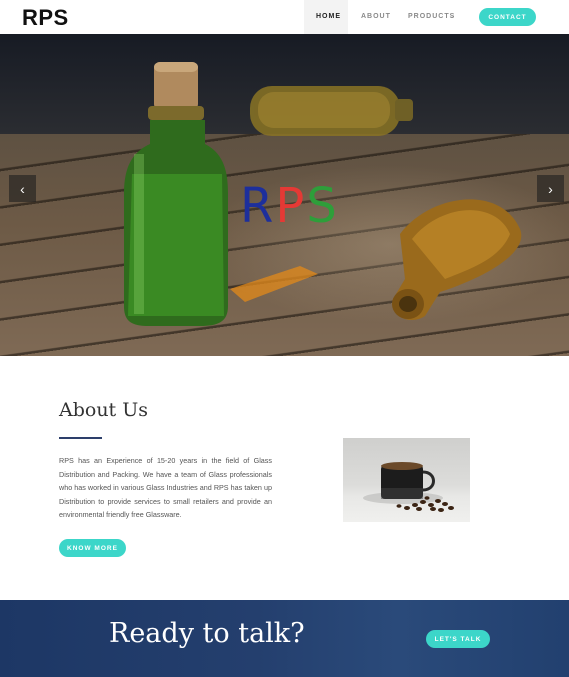  I want to click on chevron-right-icon: ›, so click(550, 188).